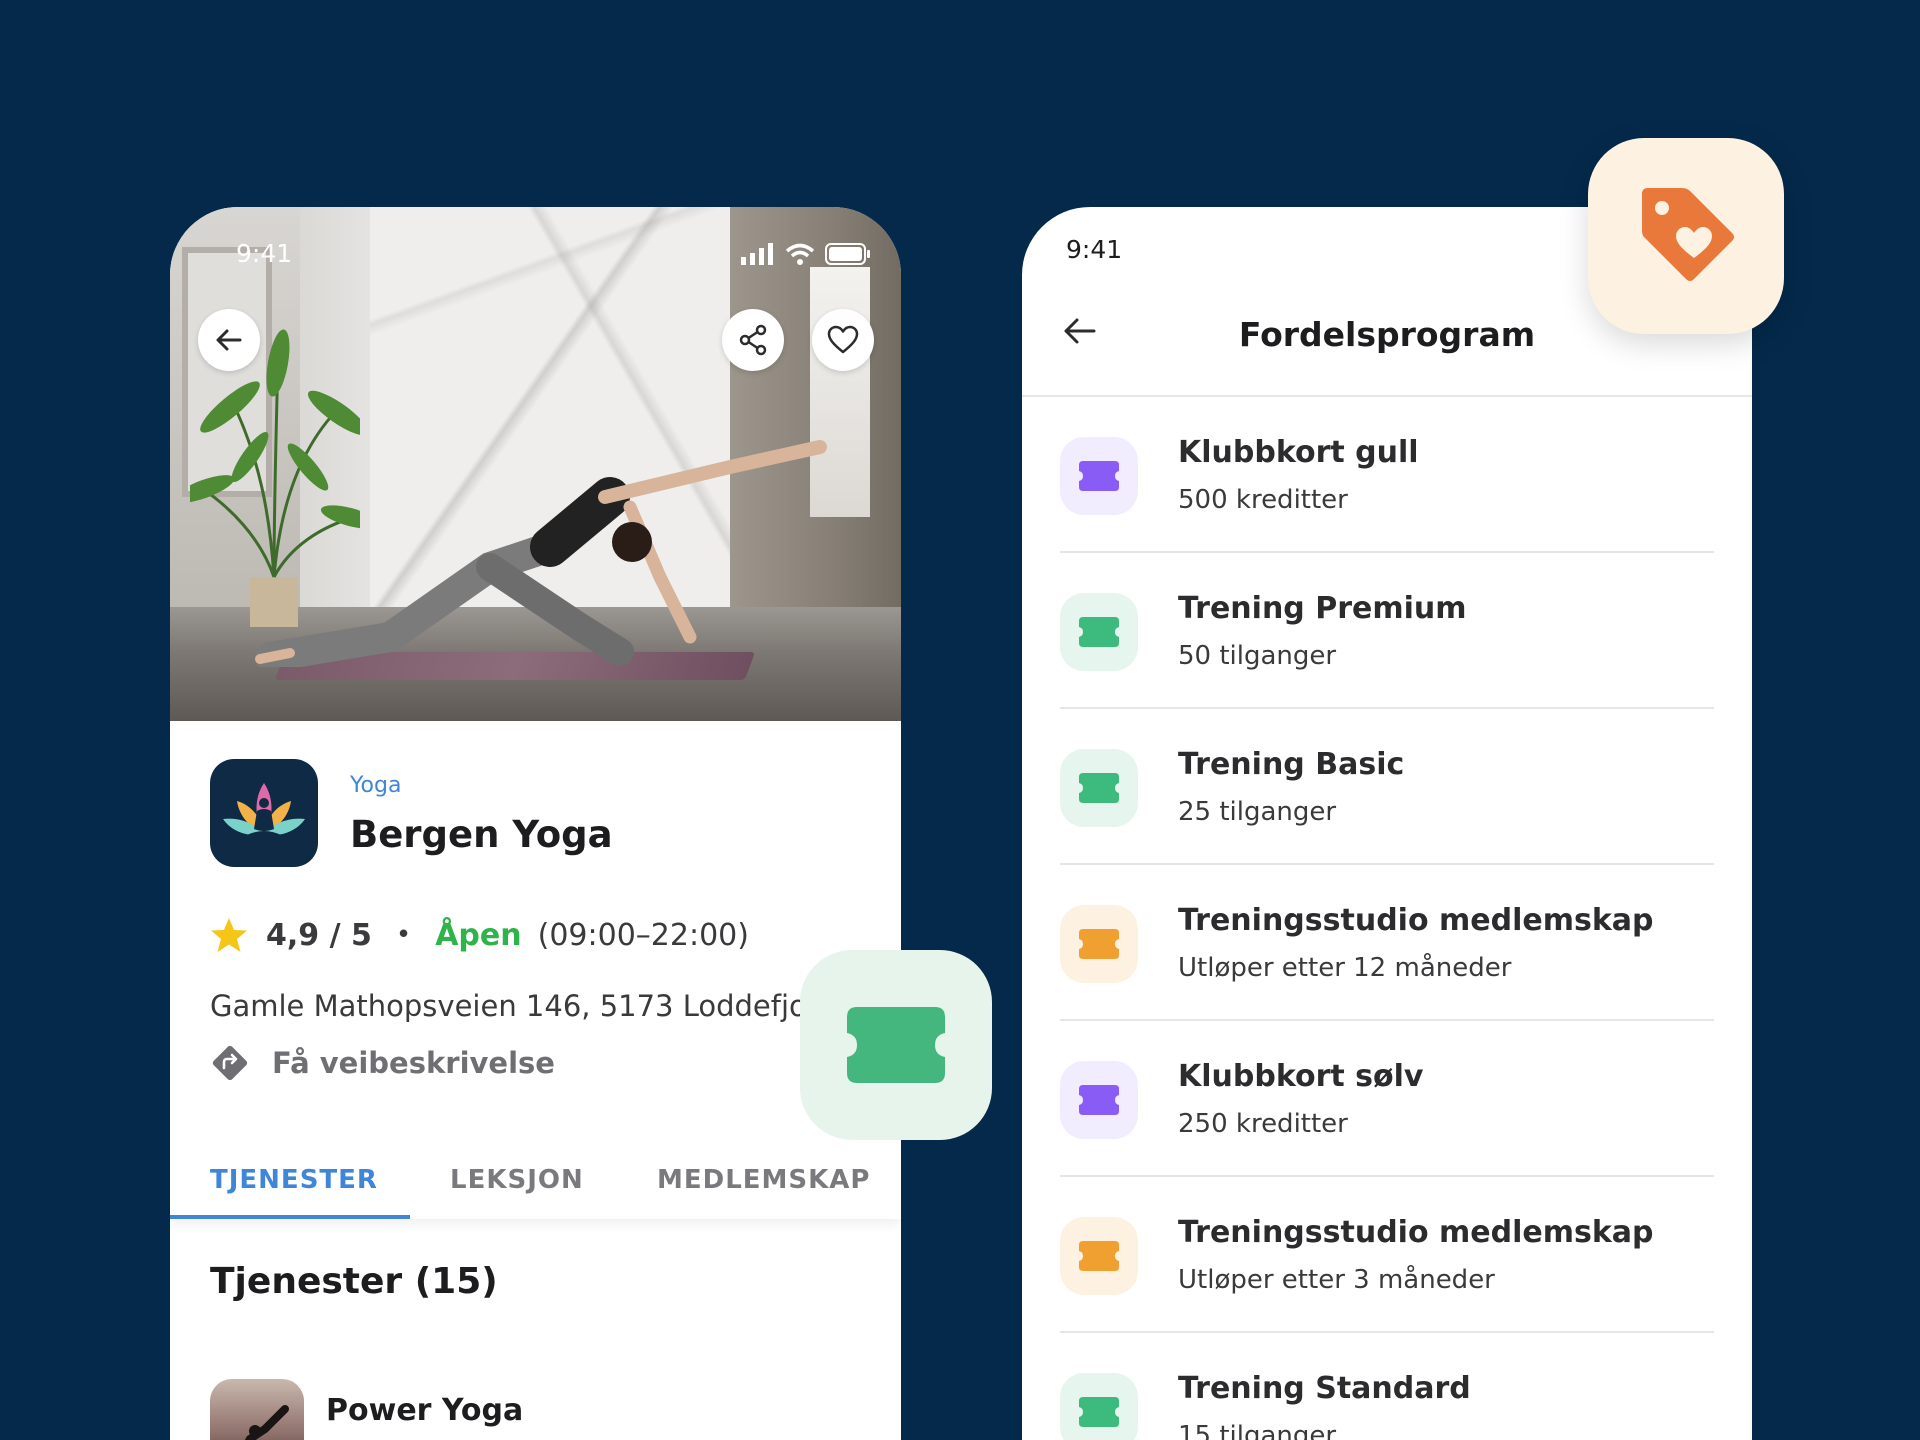 This screenshot has height=1440, width=1920. I want to click on hero-photo, so click(535, 464).